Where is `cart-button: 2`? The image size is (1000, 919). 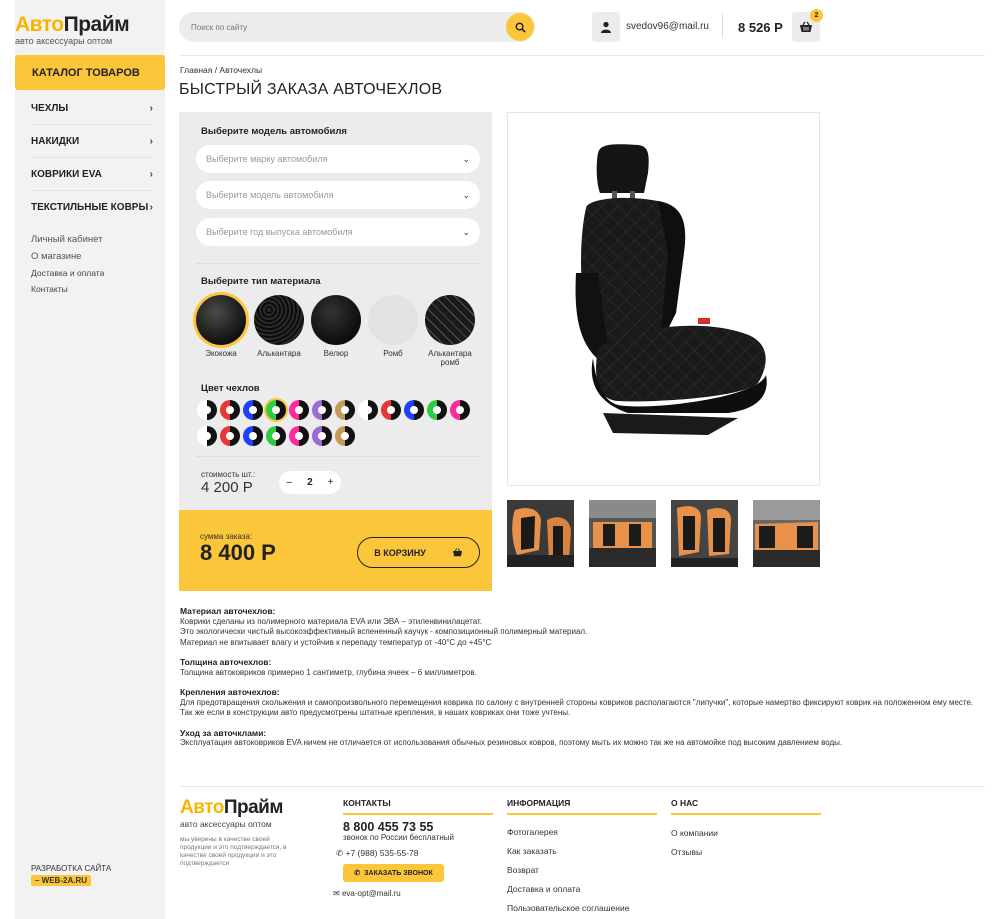
cart-button: 2 is located at coordinates (807, 25).